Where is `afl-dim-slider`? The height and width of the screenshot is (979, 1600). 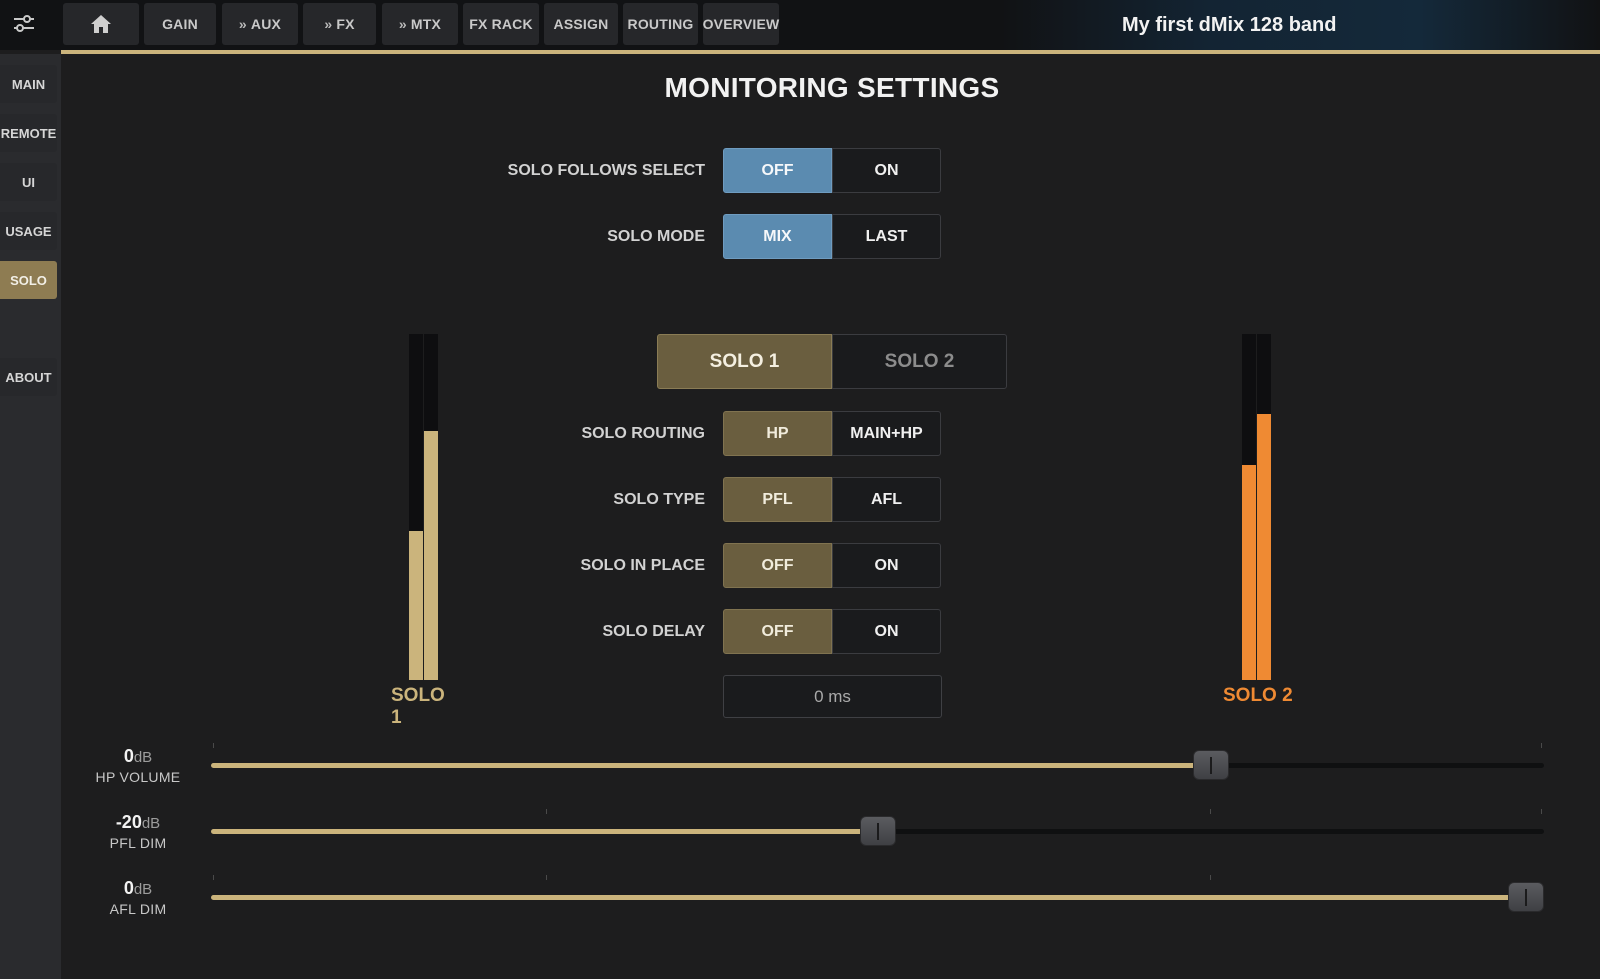
afl-dim-slider is located at coordinates (877, 897).